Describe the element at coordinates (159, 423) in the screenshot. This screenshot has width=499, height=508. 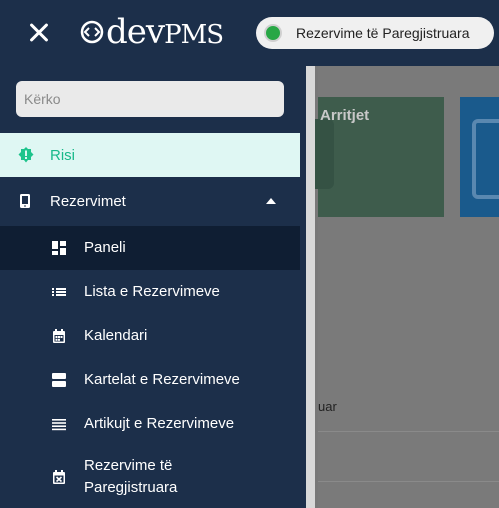
I see `sidebar-item-label: Artikujt e Rezervimeve` at that location.